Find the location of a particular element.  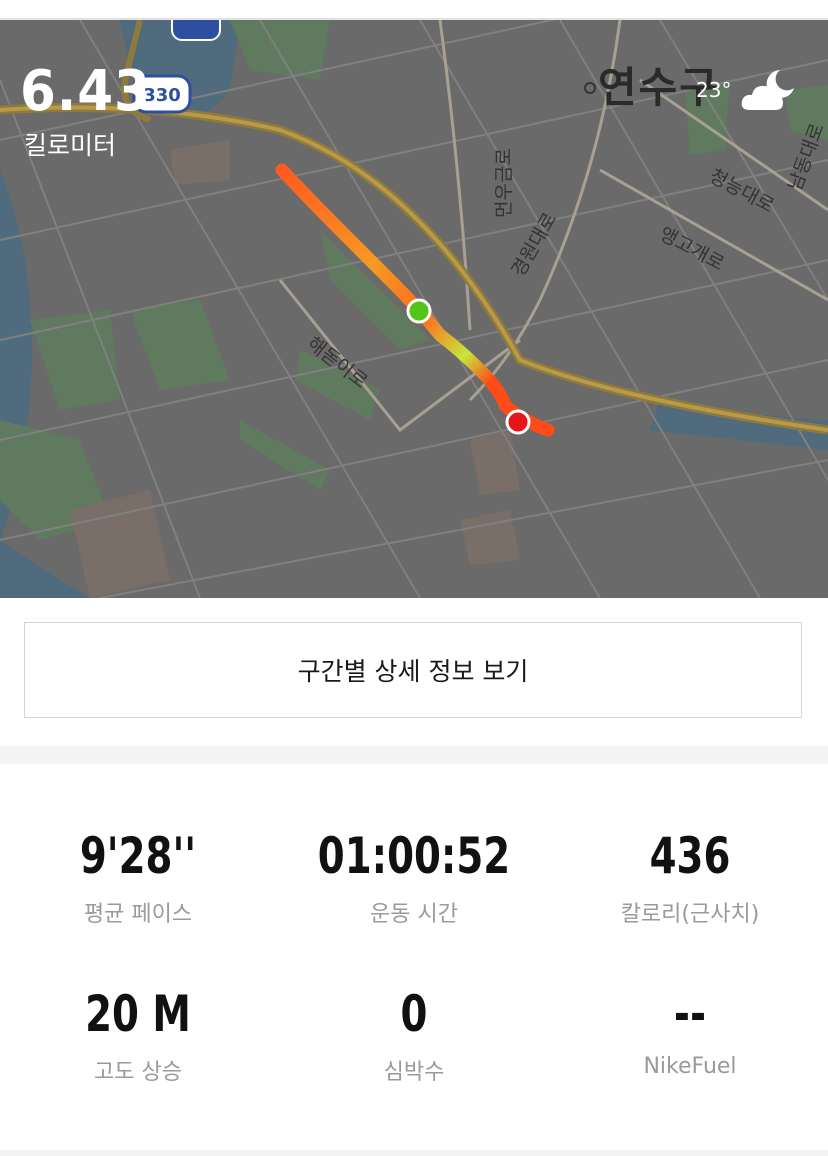

temperature: 23° is located at coordinates (714, 90).